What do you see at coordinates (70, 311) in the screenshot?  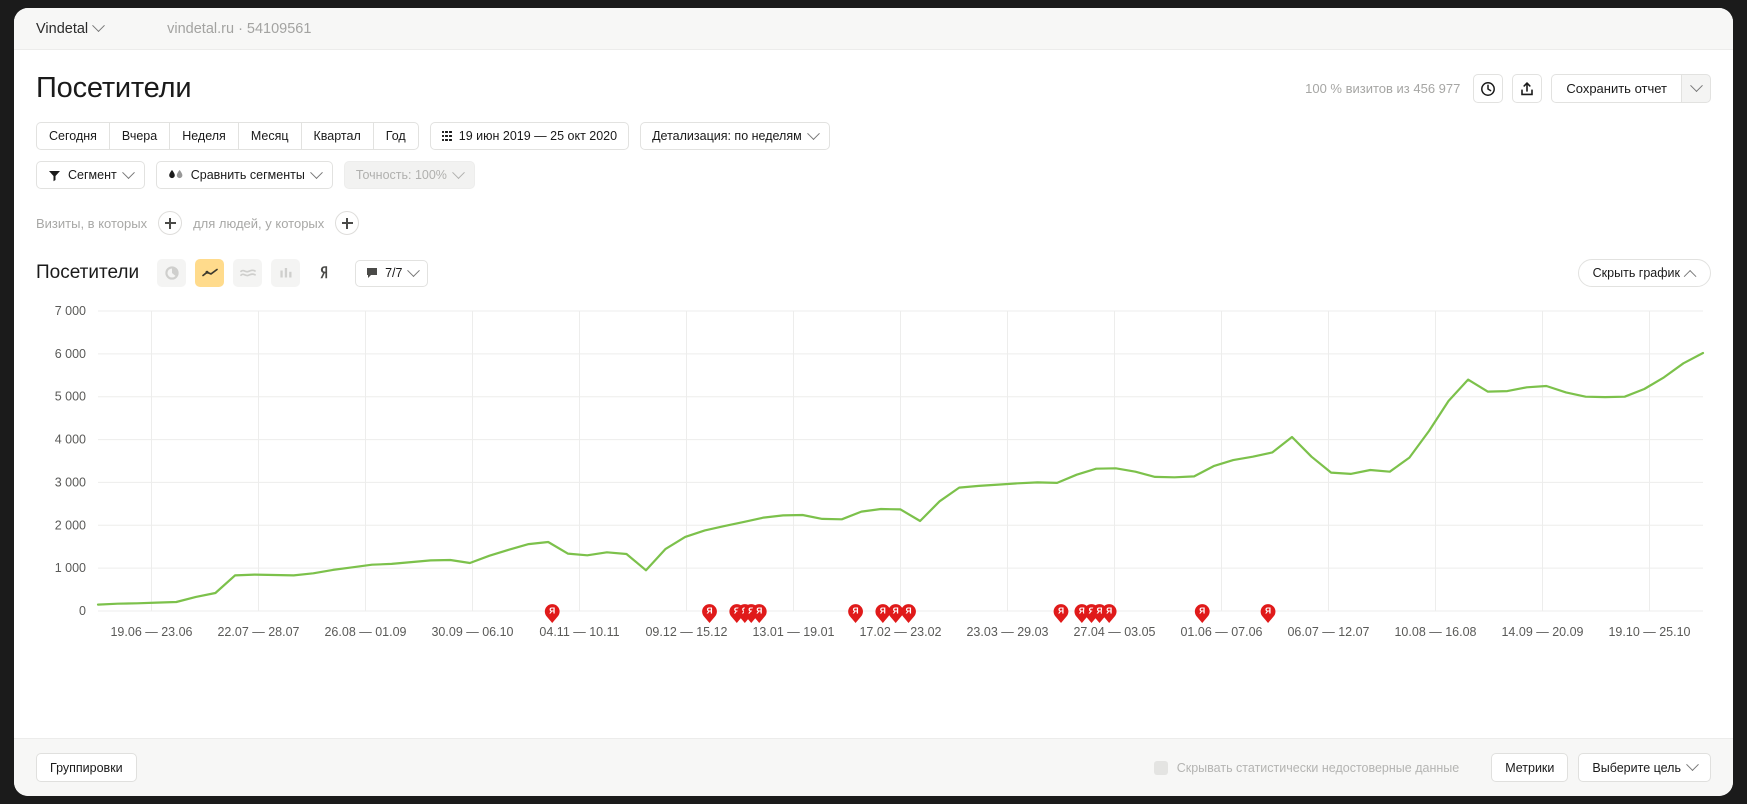 I see `y-axis-tick: 7 000` at bounding box center [70, 311].